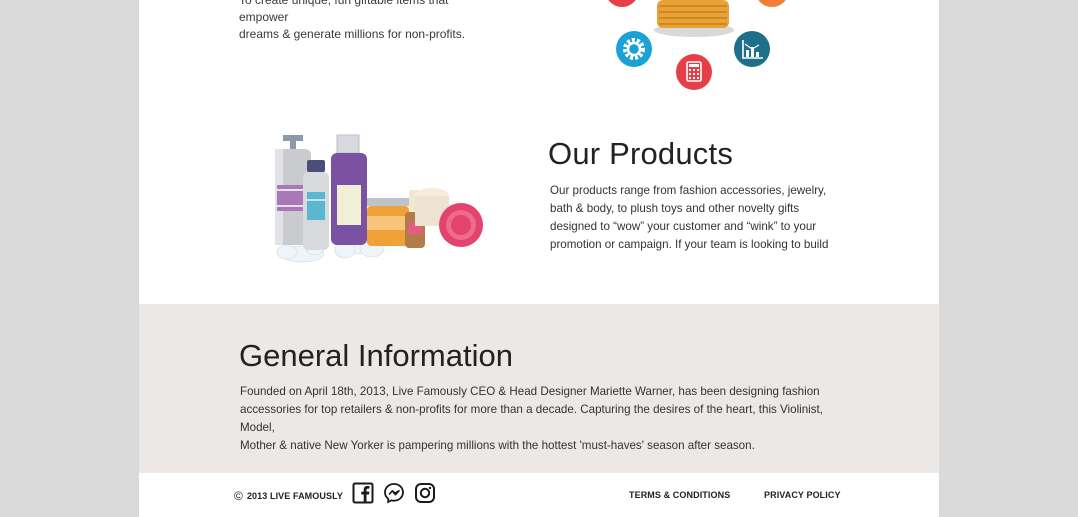  I want to click on jar-icon, so click(388, 222).